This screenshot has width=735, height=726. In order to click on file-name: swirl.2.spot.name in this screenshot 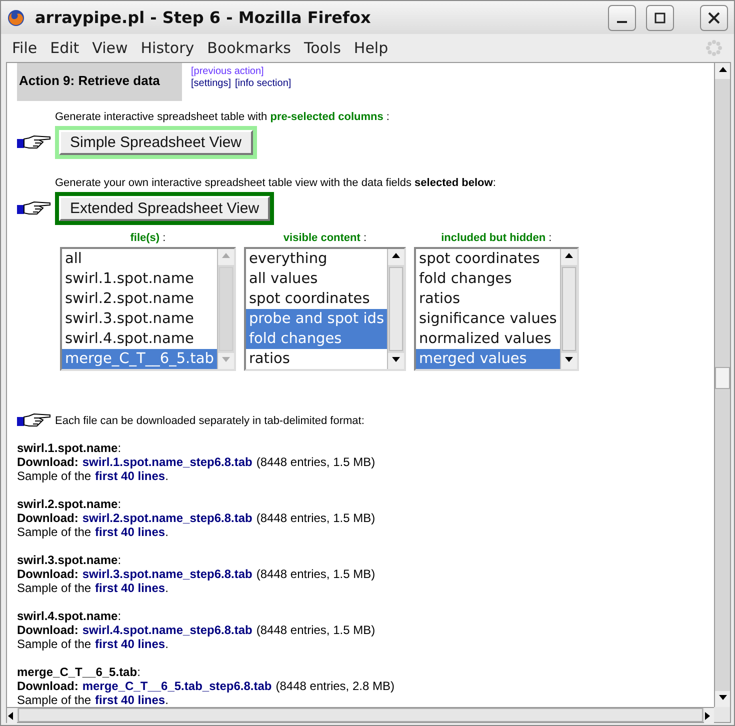, I will do `click(67, 504)`.